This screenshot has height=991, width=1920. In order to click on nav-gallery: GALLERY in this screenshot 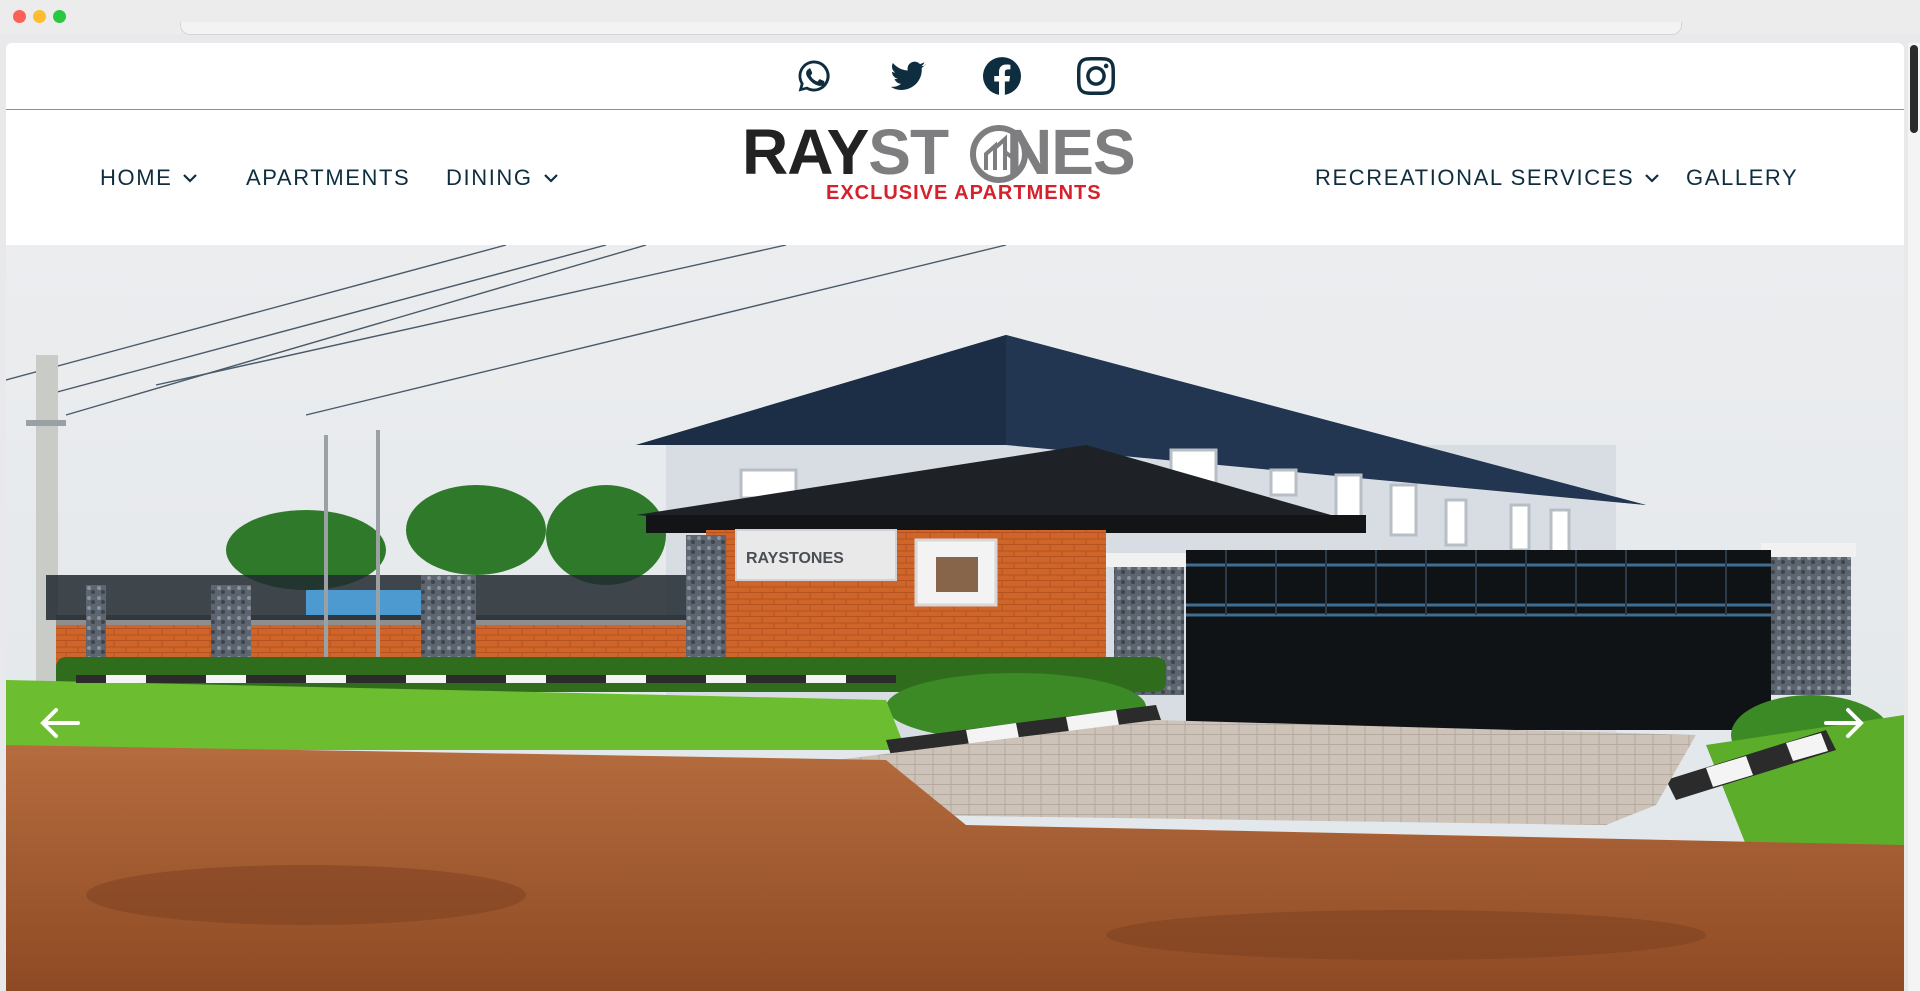, I will do `click(1742, 177)`.